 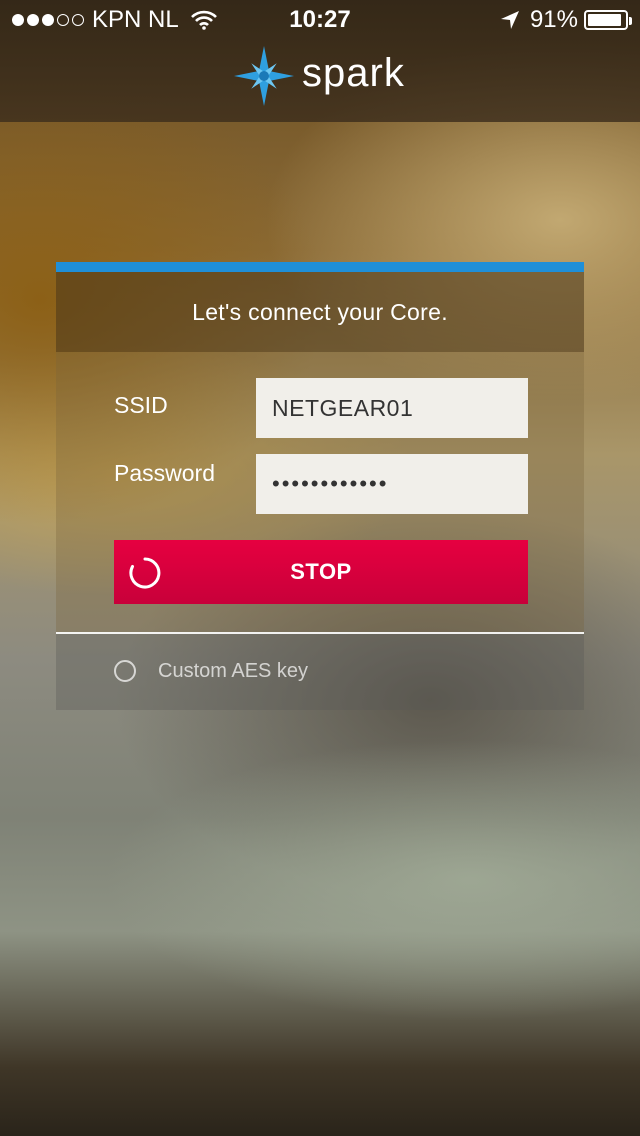 What do you see at coordinates (125, 671) in the screenshot?
I see `aes-radio-button` at bounding box center [125, 671].